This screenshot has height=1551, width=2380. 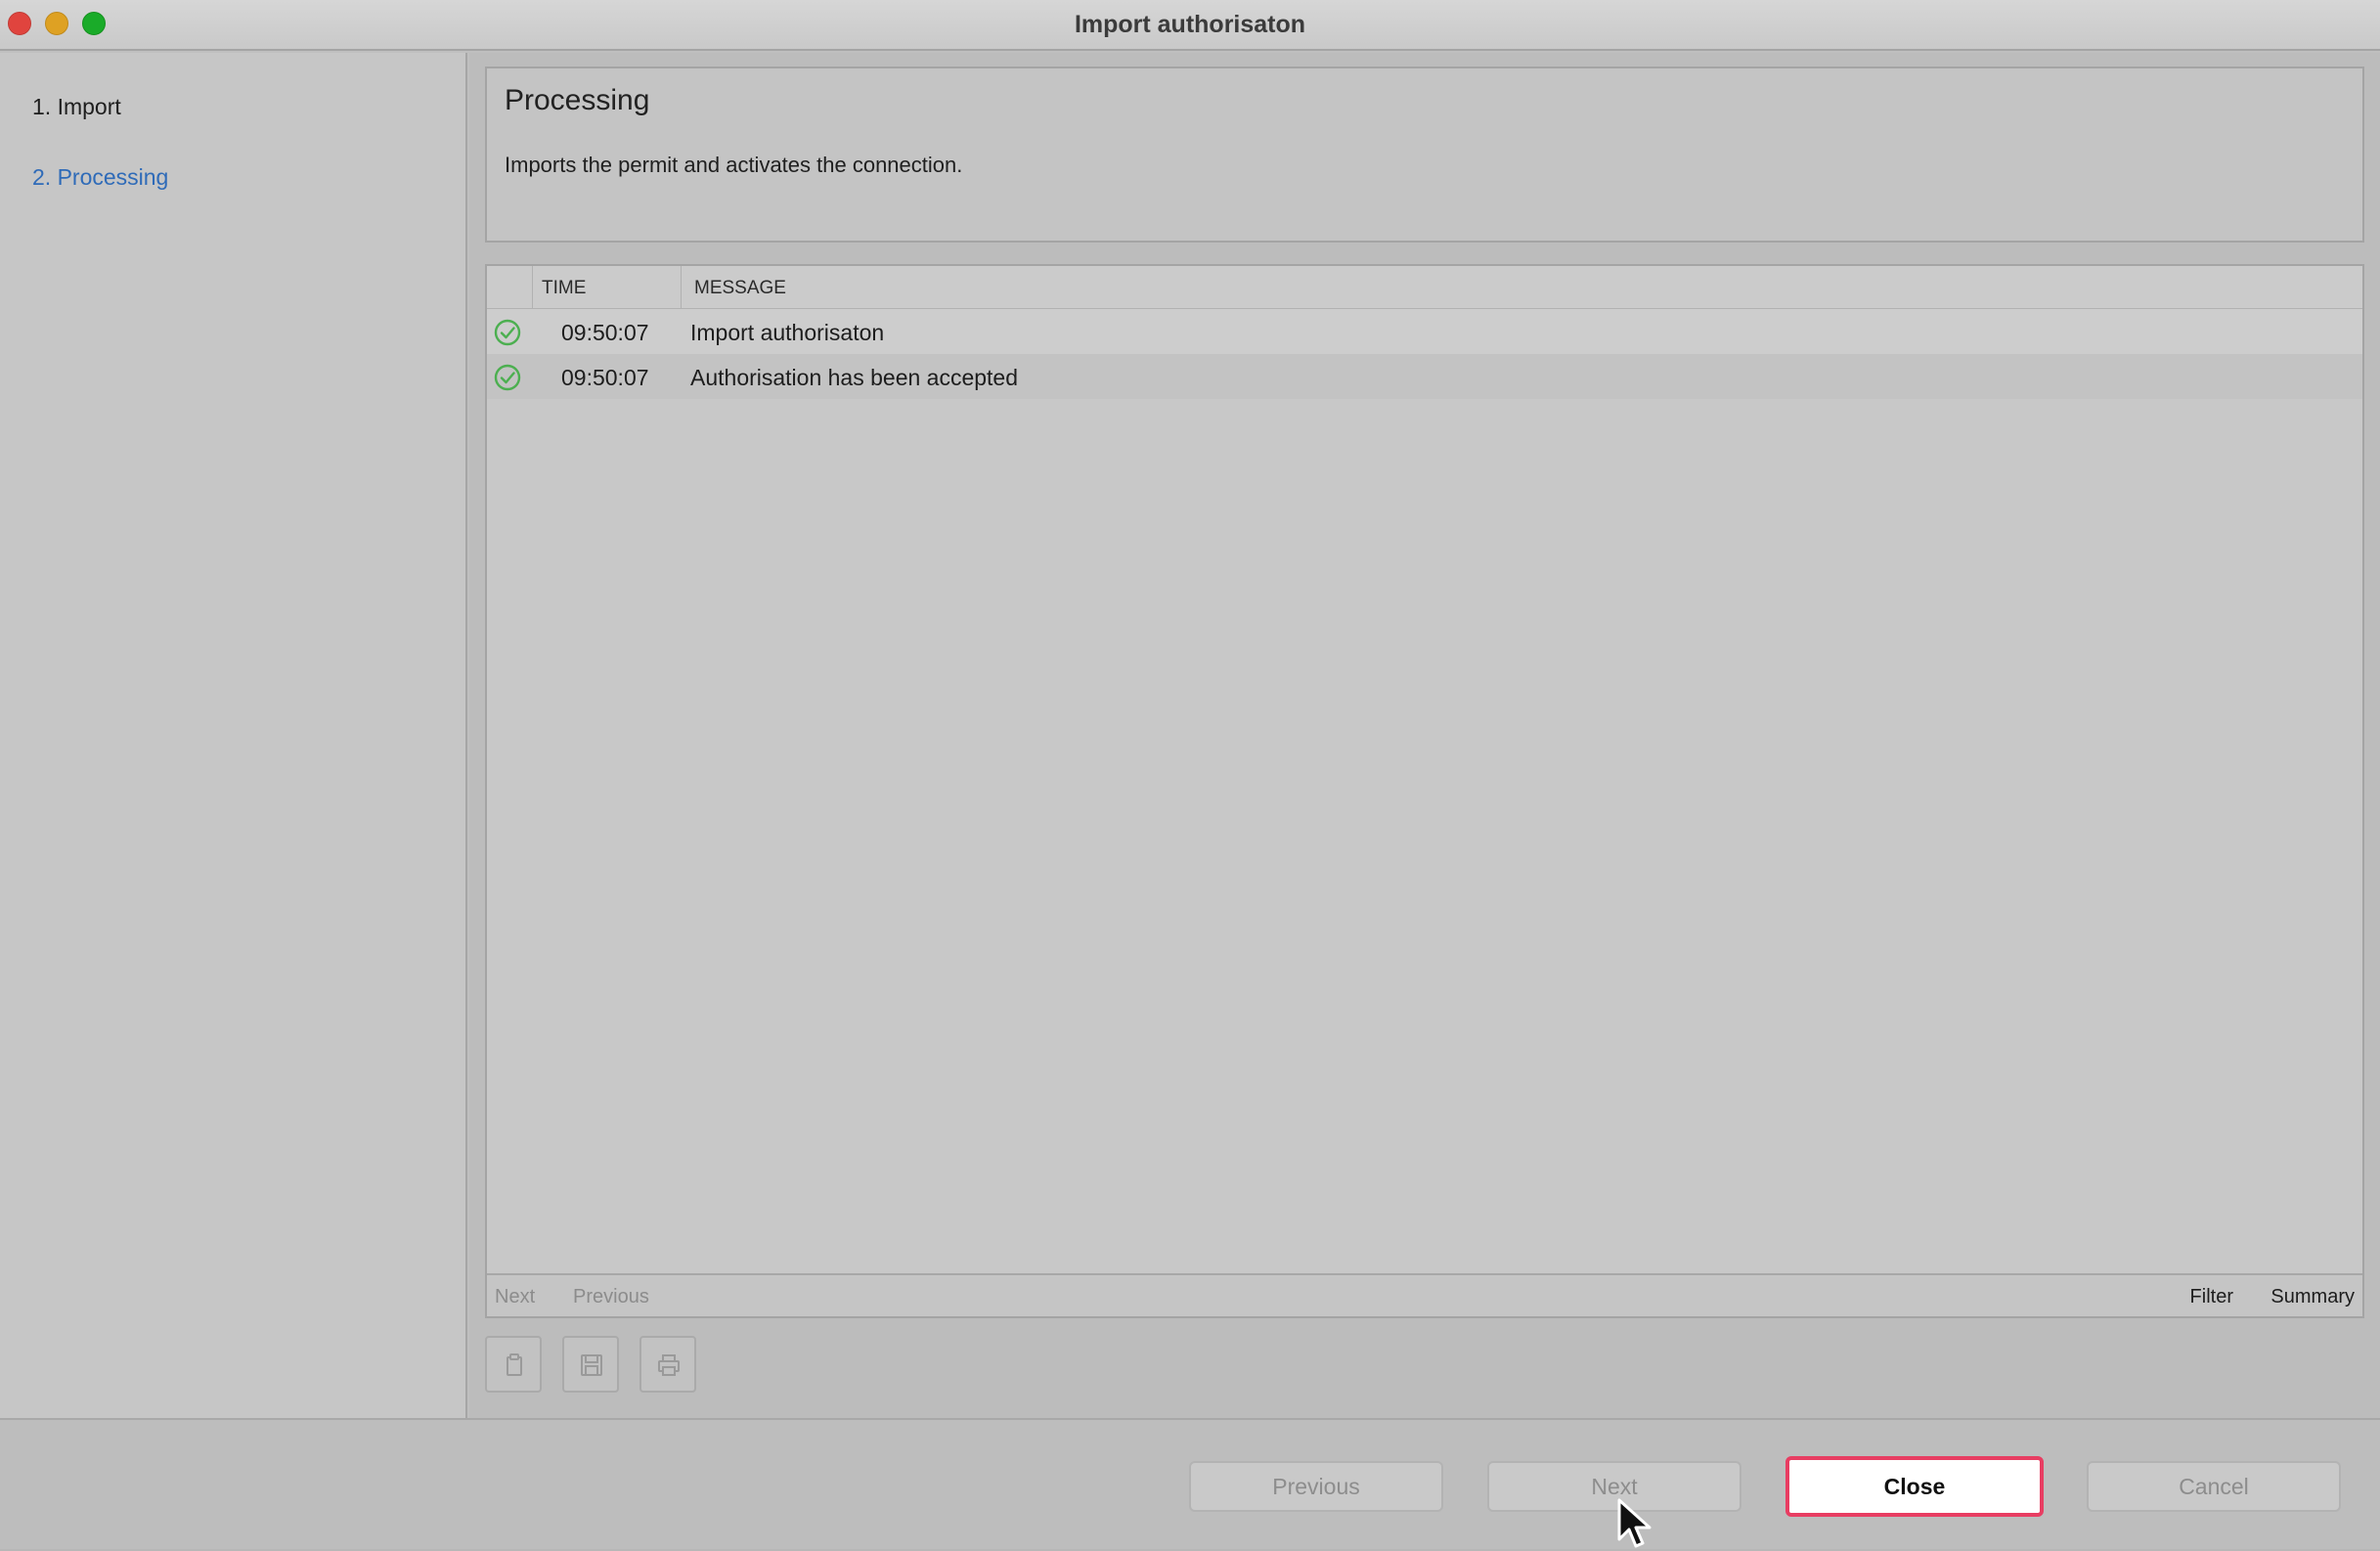 I want to click on window-title: Import authorisaton, so click(x=1190, y=24).